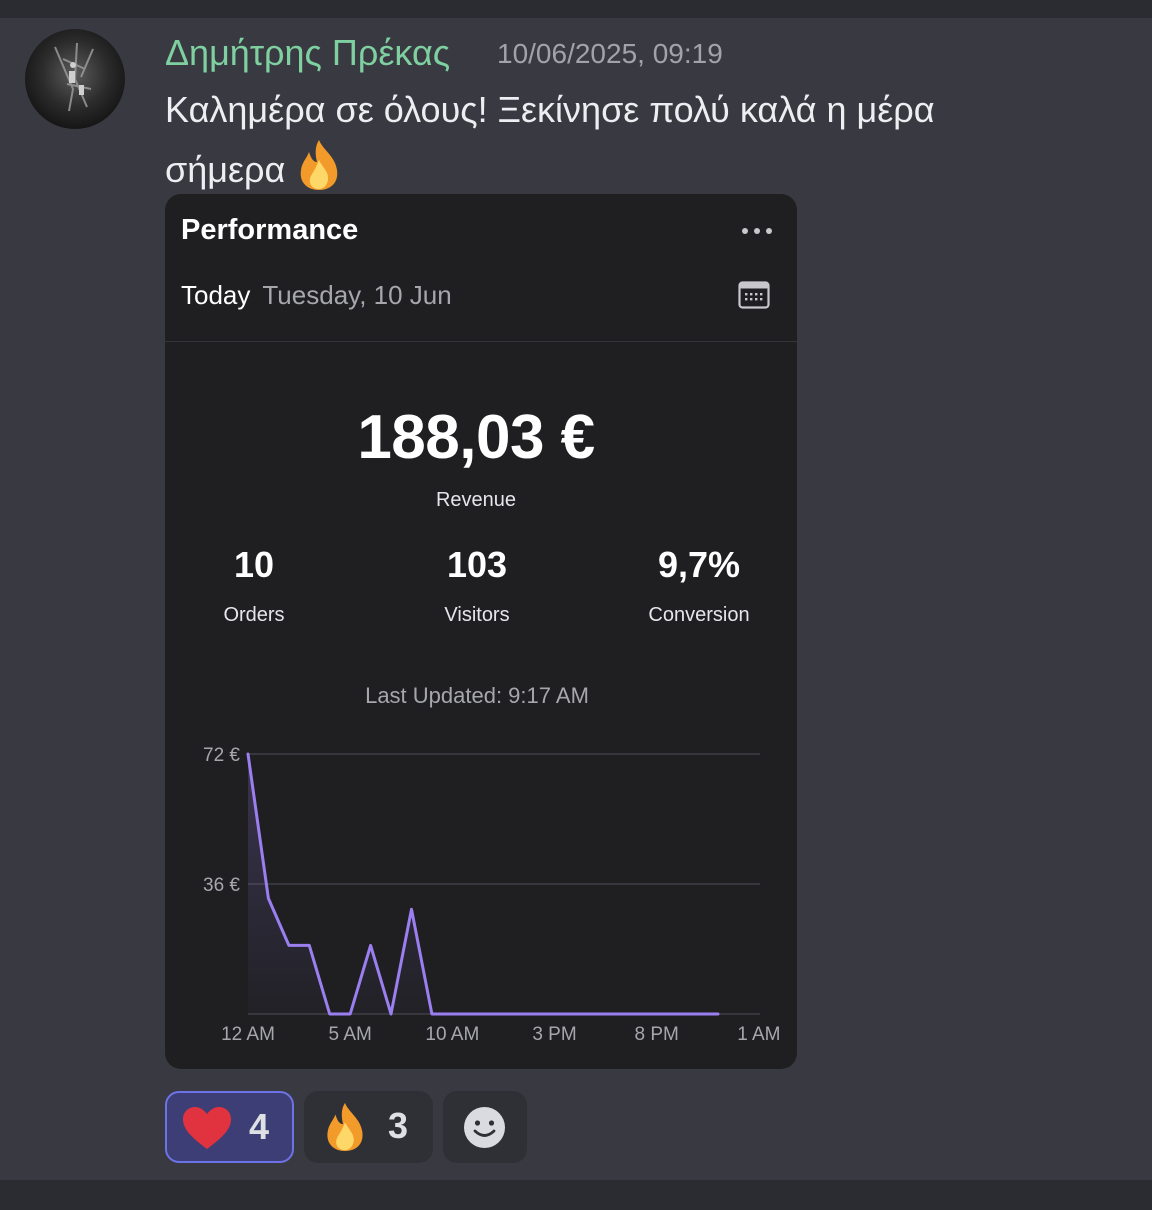 The width and height of the screenshot is (1152, 1210). Describe the element at coordinates (216, 295) in the screenshot. I see `date-today-label: Today` at that location.